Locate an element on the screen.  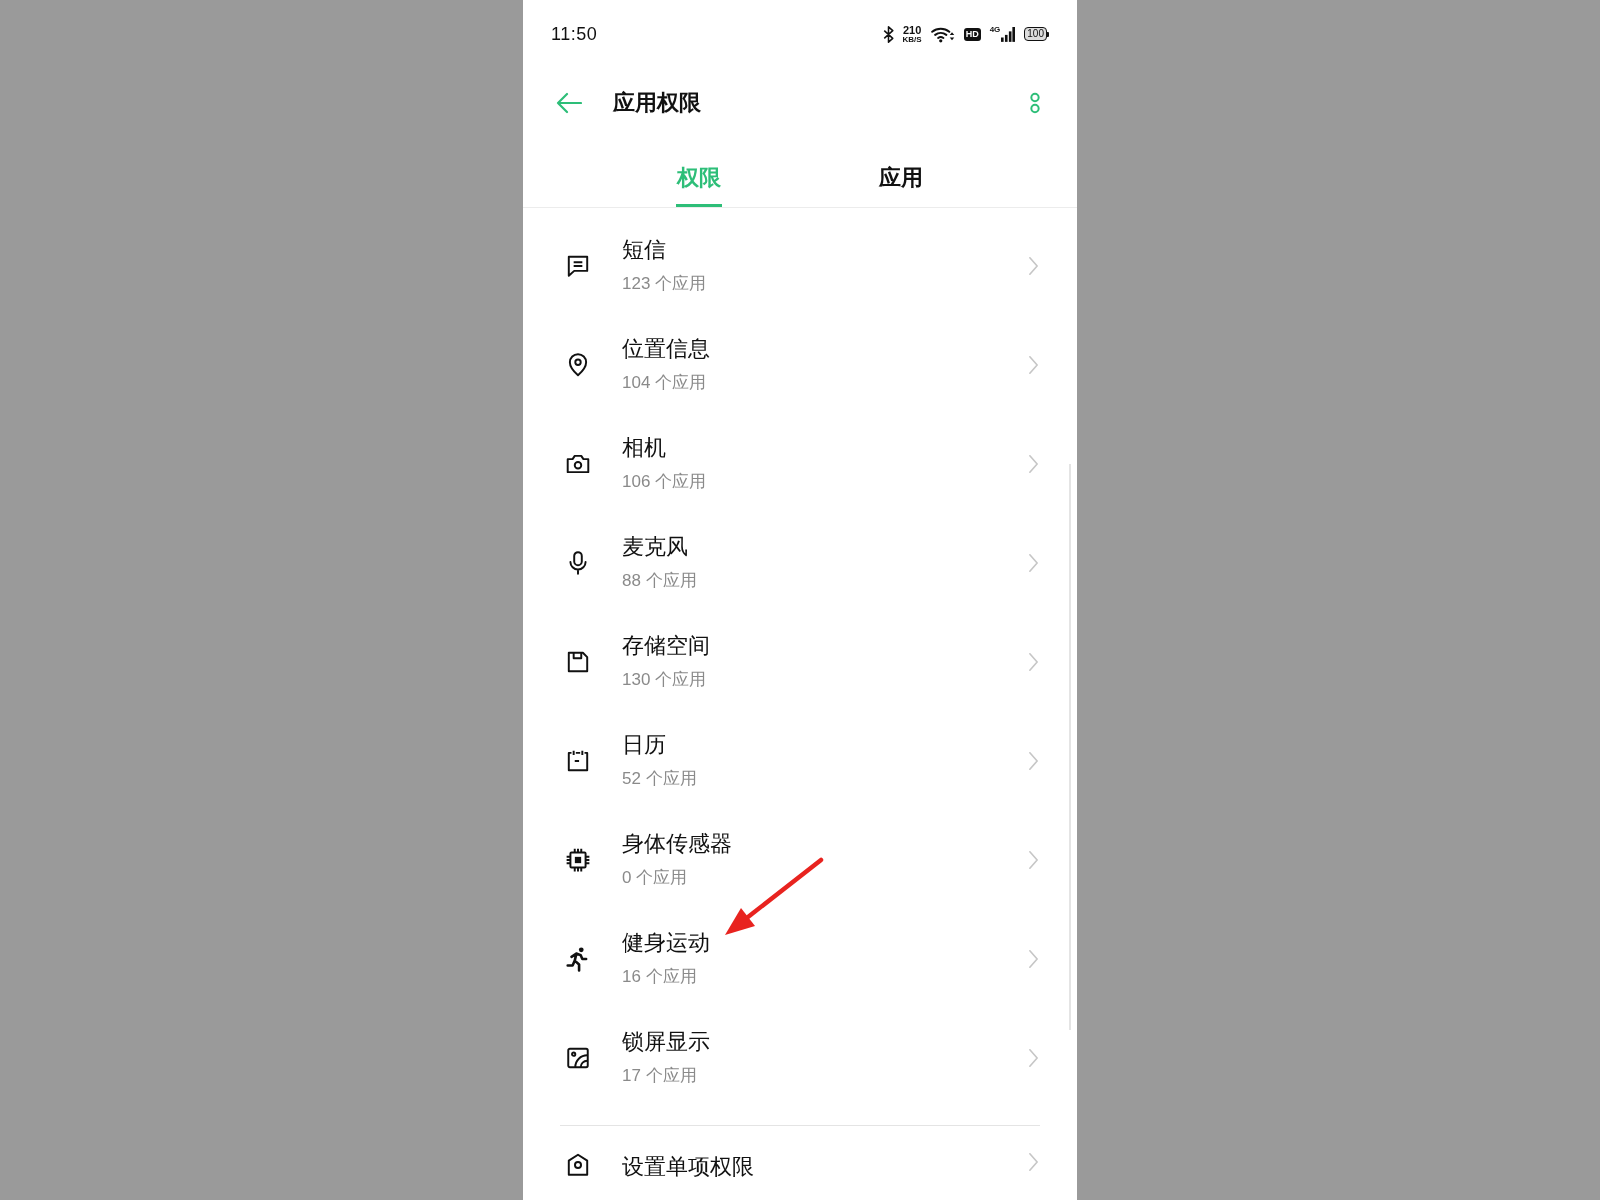
signal-bars-icon is located at coordinates (1008, 34).